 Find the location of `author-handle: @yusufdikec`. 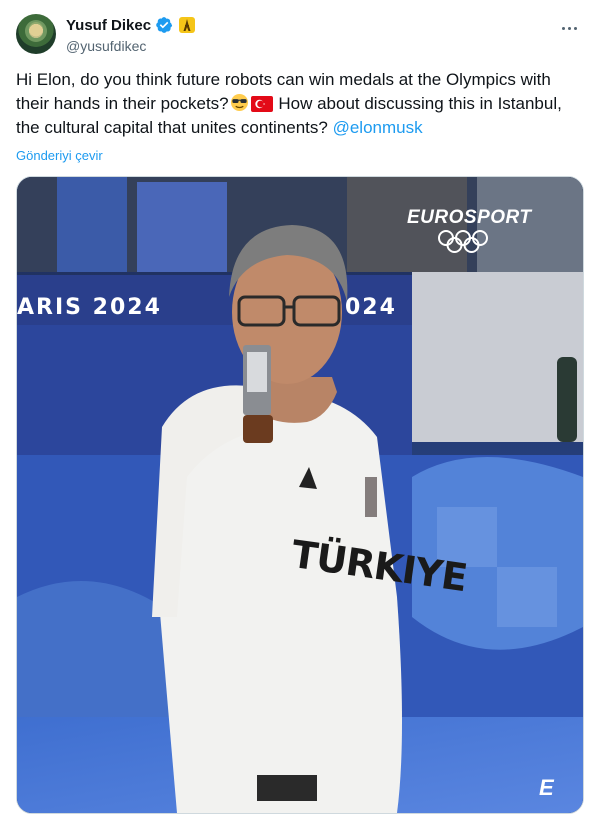

author-handle: @yusufdikec is located at coordinates (106, 46).